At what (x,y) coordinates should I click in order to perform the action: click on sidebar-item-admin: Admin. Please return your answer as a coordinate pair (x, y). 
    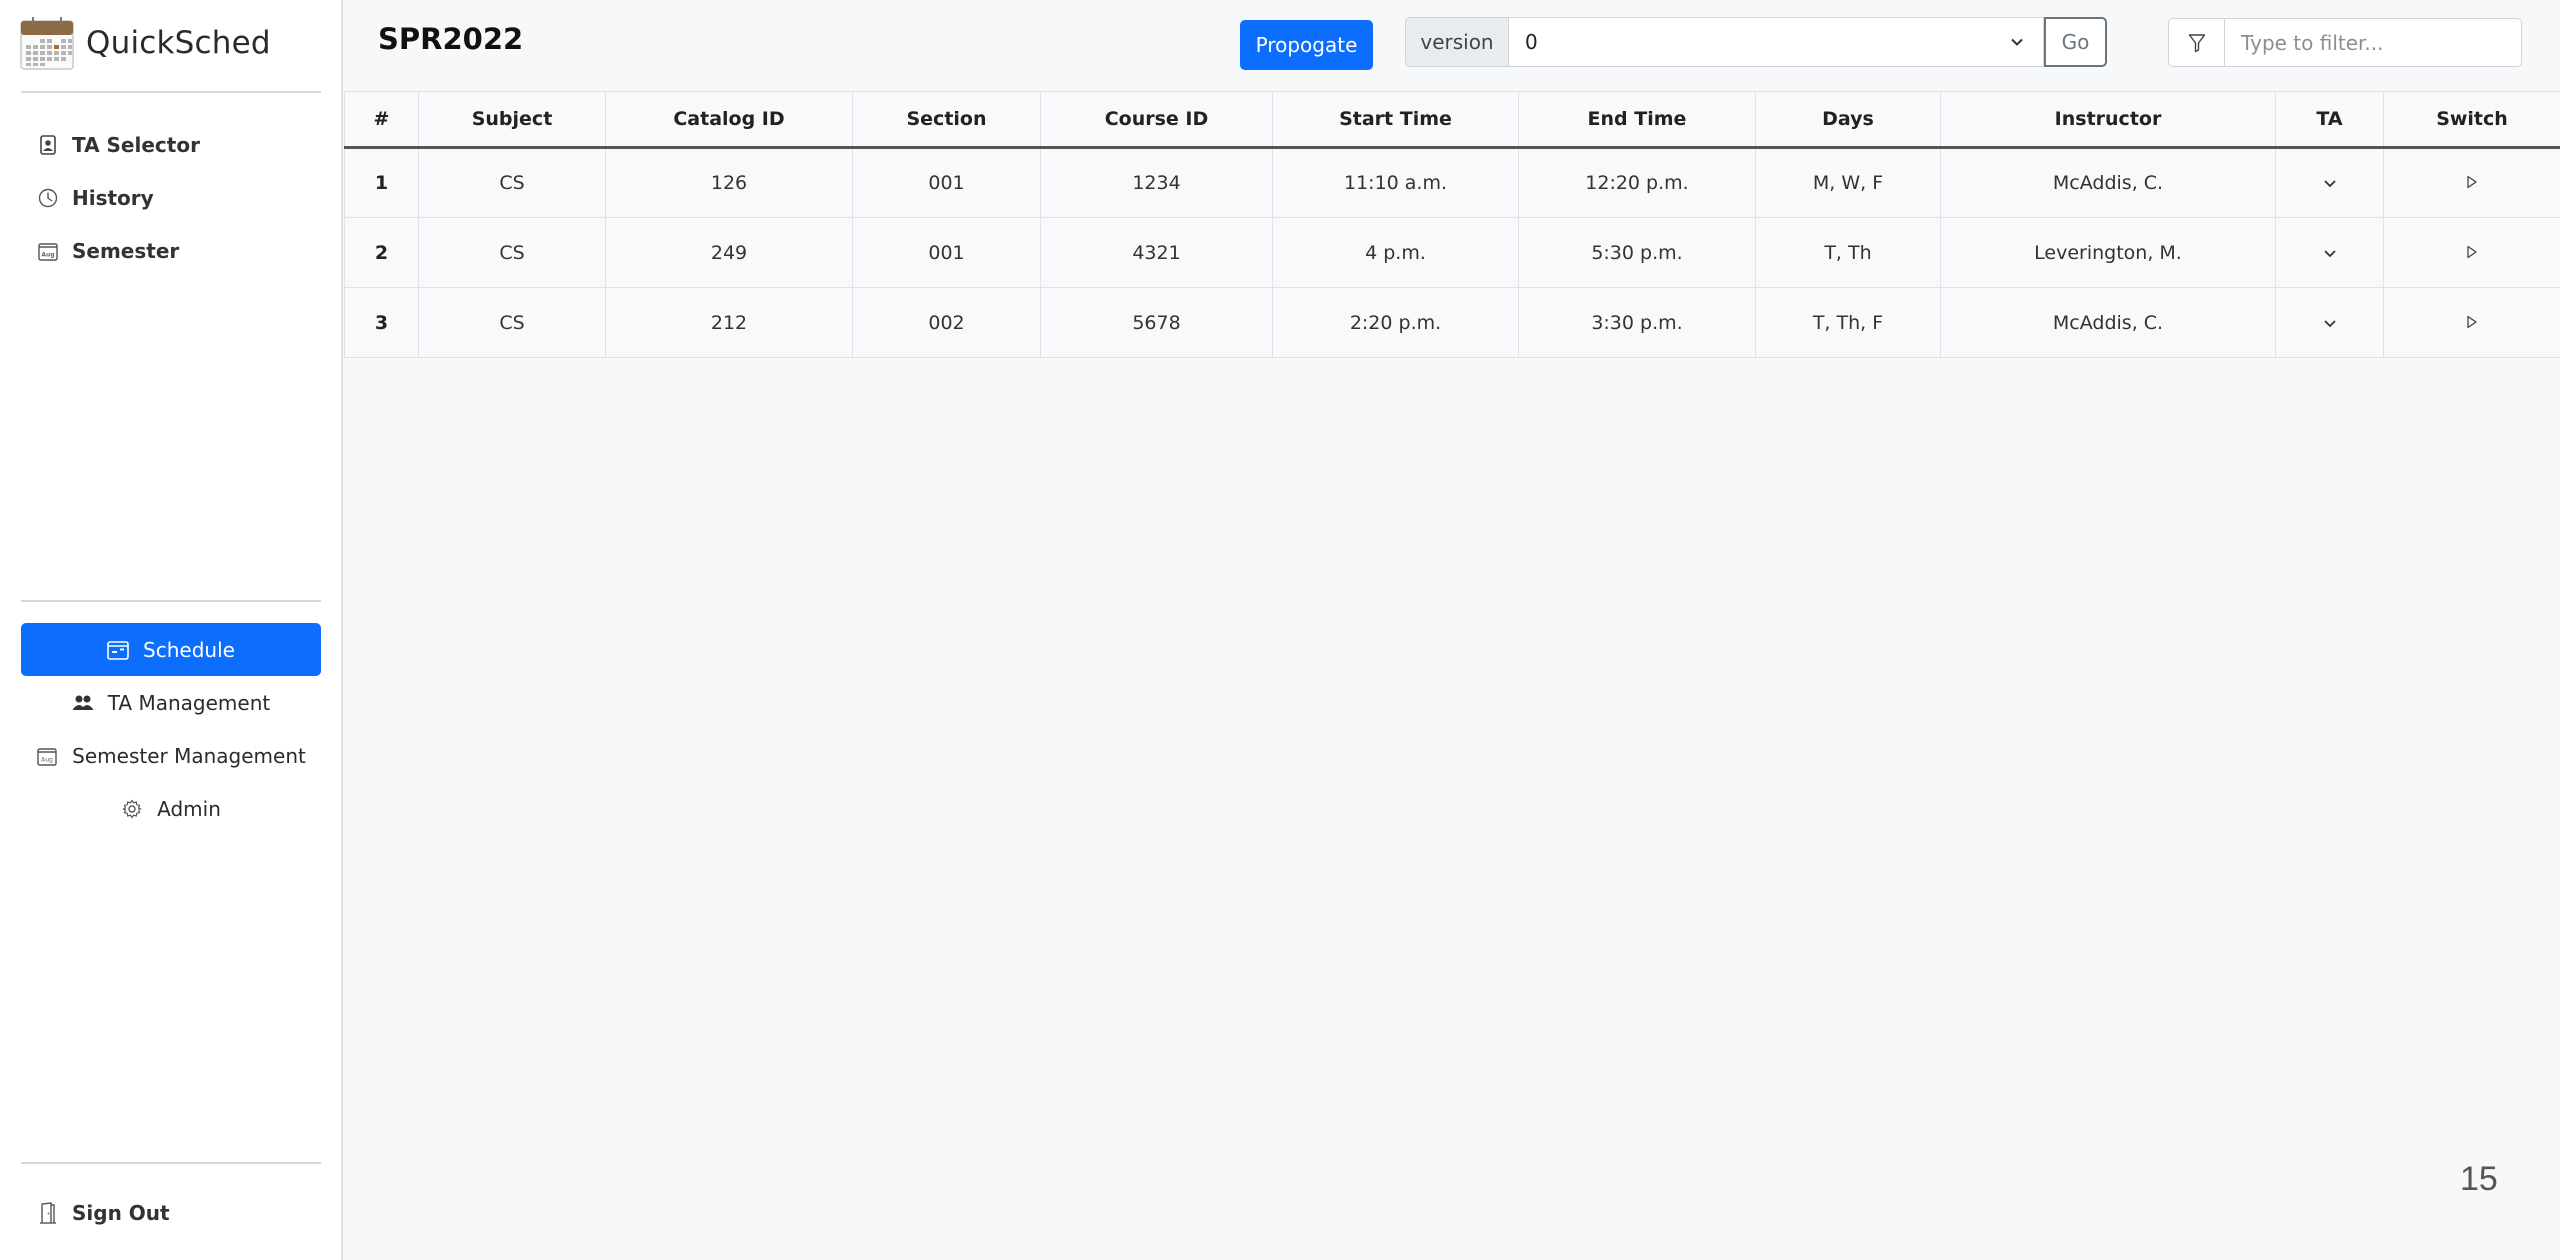
    Looking at the image, I should click on (171, 808).